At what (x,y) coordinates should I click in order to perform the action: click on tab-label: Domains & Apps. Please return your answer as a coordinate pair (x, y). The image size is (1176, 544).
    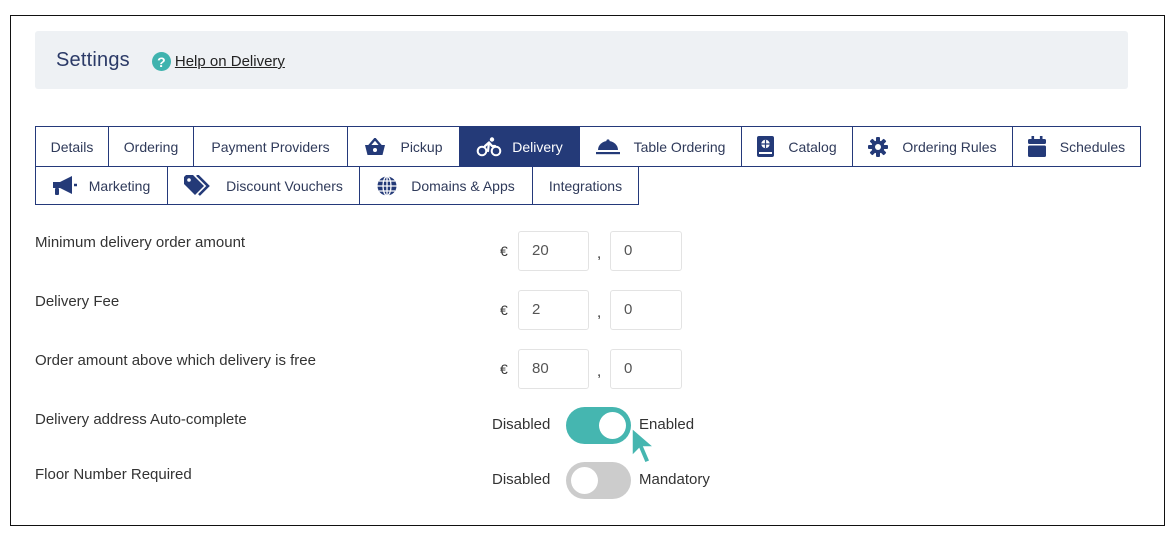
    Looking at the image, I should click on (463, 185).